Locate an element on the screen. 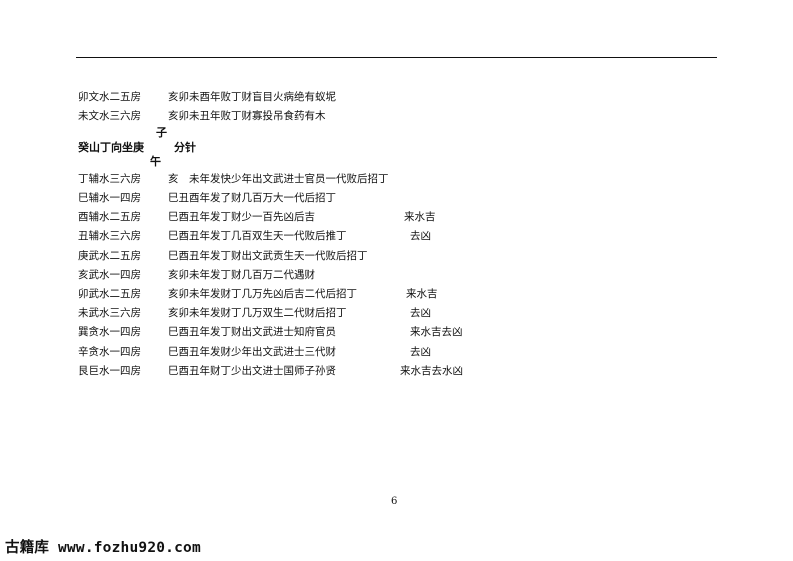 This screenshot has width=793, height=561. line-text: 巳丑酉年发了财几百万大一代后招丁 is located at coordinates (252, 198).